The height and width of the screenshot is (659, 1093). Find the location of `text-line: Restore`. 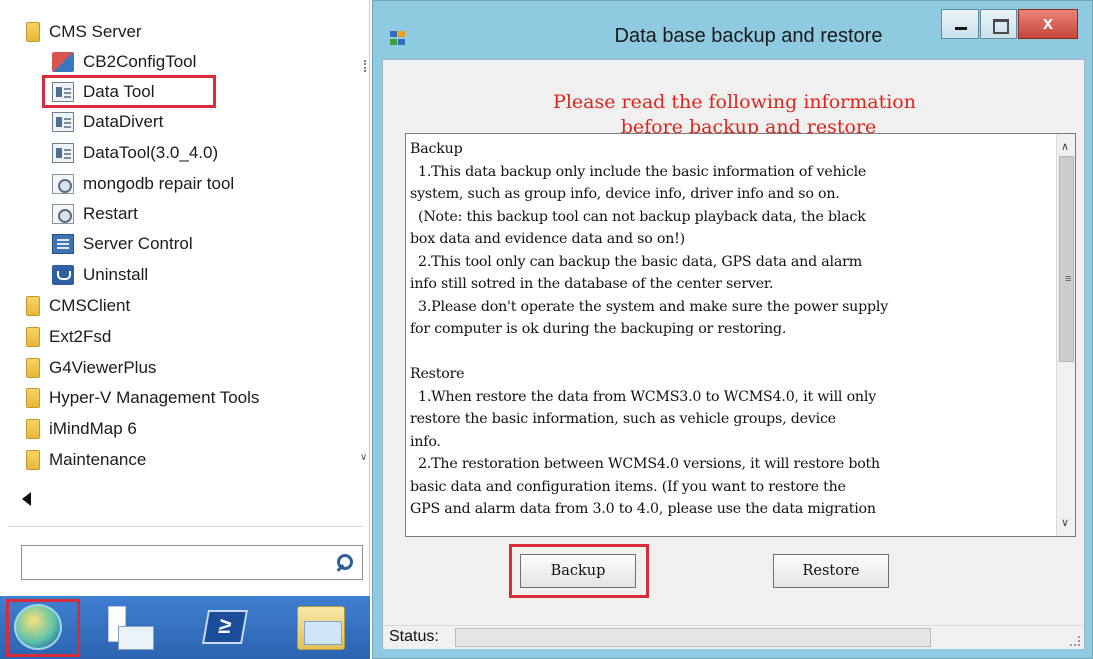

text-line: Restore is located at coordinates (437, 374).